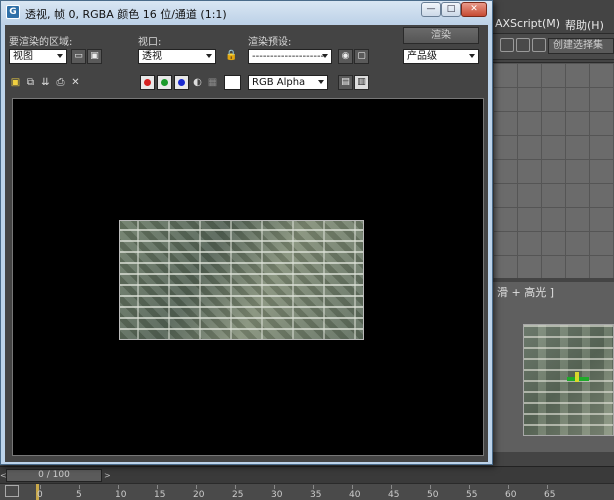 This screenshot has width=614, height=500. I want to click on channel-display-value: RGB Alpha, so click(279, 82).